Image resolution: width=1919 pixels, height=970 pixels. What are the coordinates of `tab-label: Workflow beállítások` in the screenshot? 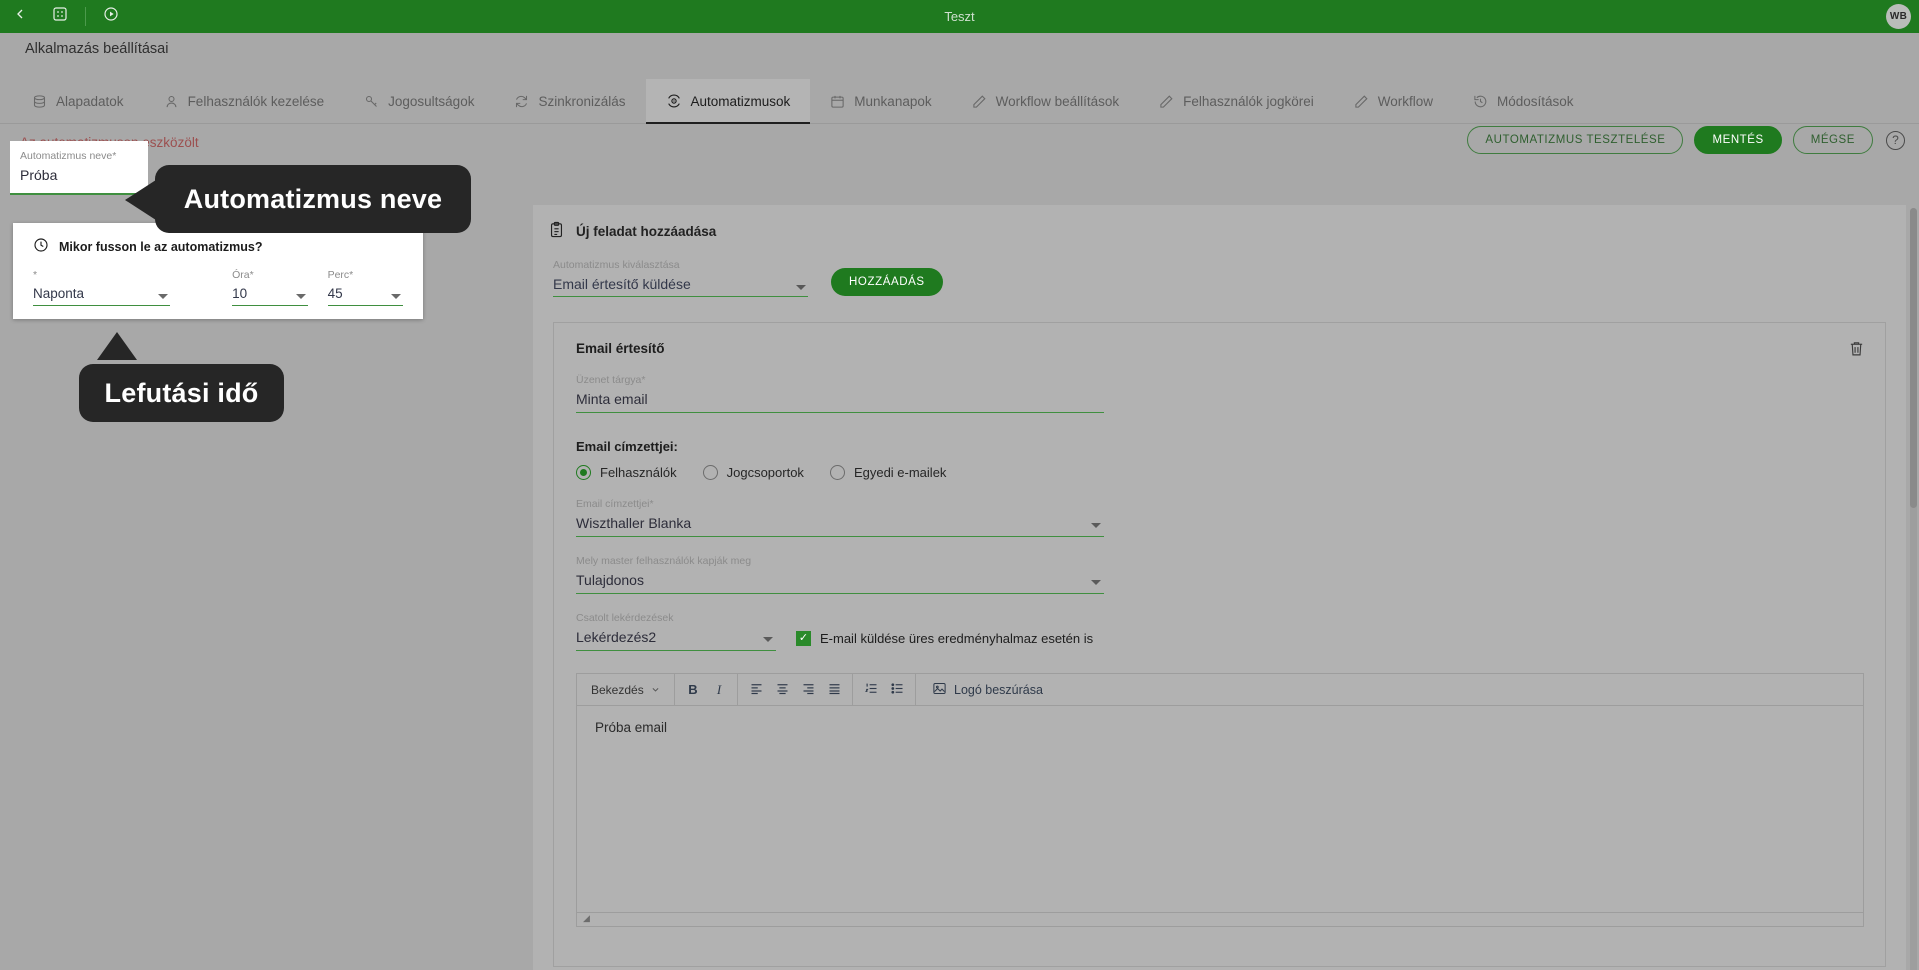 It's located at (1057, 101).